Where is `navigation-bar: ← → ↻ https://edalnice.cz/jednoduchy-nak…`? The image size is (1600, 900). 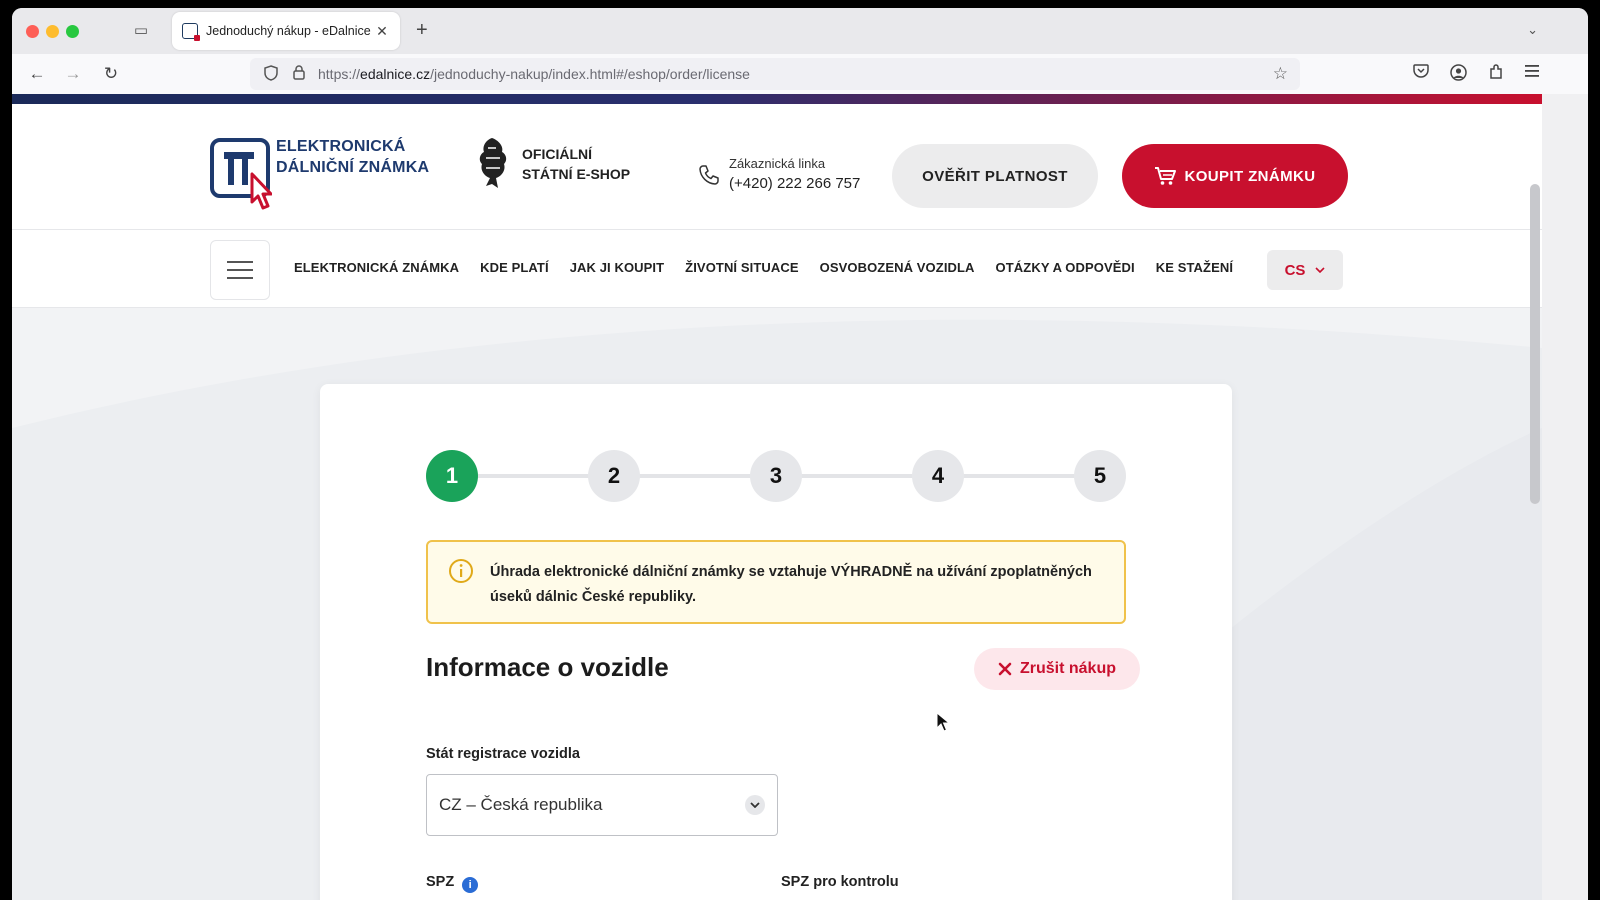
navigation-bar: ← → ↻ https://edalnice.cz/jednoduchy-nak… is located at coordinates (800, 74).